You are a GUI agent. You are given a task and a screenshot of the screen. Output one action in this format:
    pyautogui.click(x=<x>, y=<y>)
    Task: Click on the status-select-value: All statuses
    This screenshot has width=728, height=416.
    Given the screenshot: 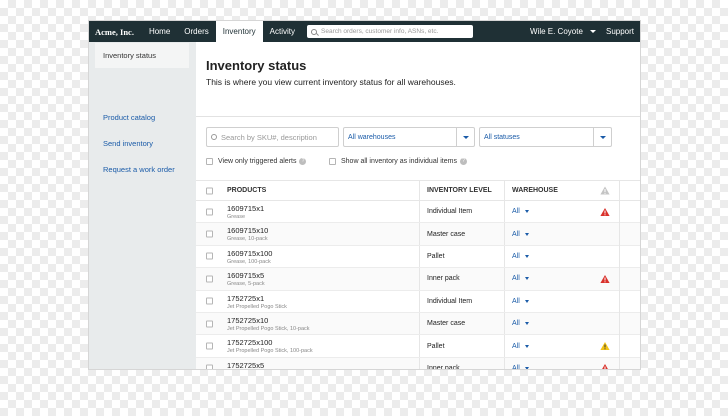 What is the action you would take?
    pyautogui.click(x=502, y=137)
    